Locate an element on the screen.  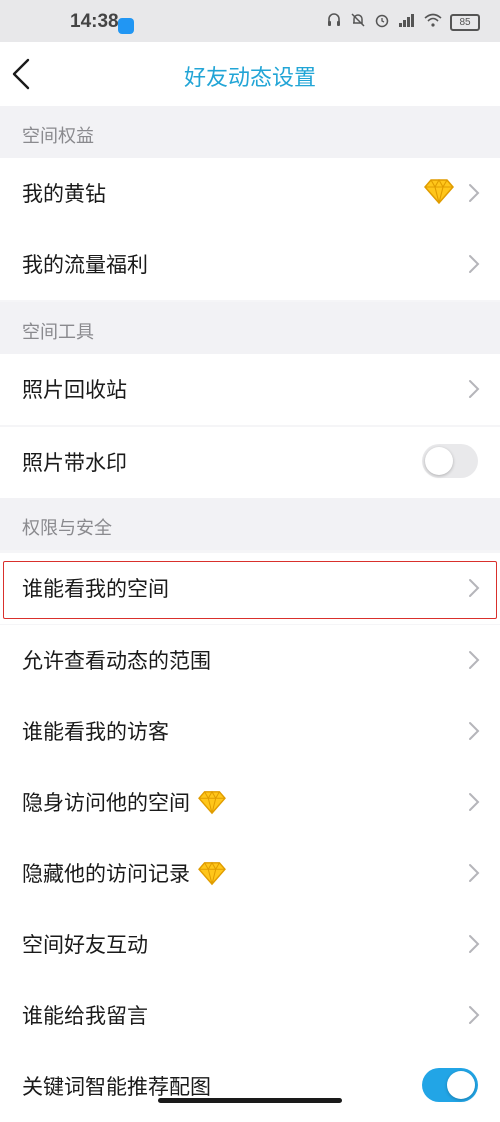
app-notification-icon is located at coordinates (126, 26).